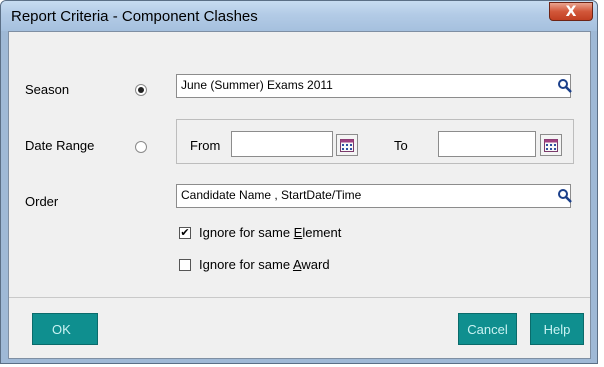 This screenshot has height=367, width=604. What do you see at coordinates (185, 265) in the screenshot?
I see `ignore-award-checkbox` at bounding box center [185, 265].